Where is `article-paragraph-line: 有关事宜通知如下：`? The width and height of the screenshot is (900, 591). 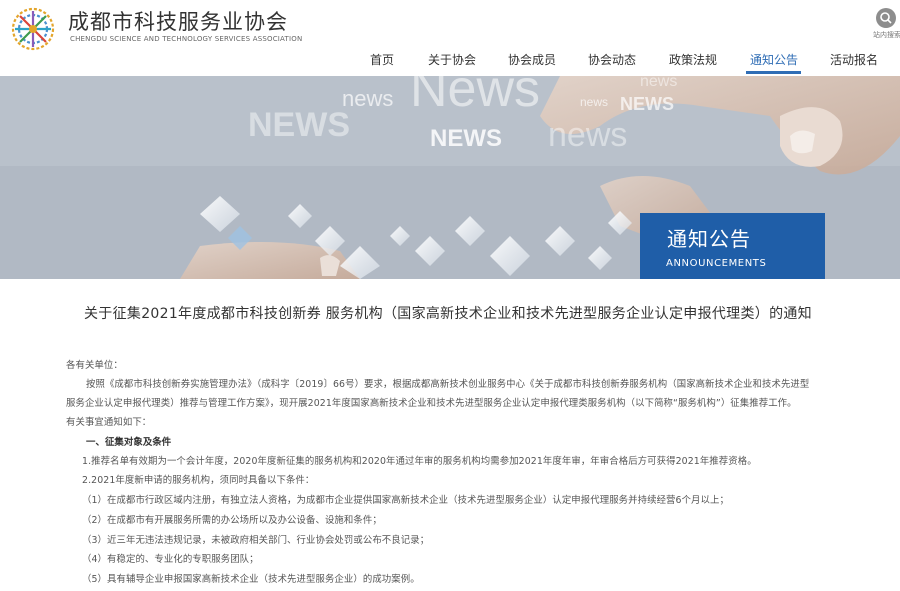 article-paragraph-line: 有关事宜通知如下： is located at coordinates (109, 422).